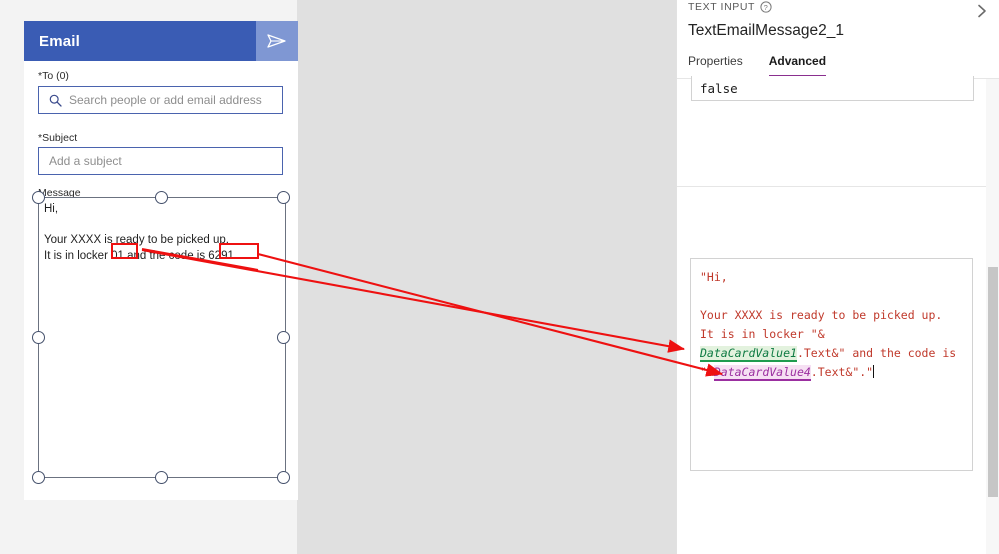  Describe the element at coordinates (838, 186) in the screenshot. I see `data-section-divider` at that location.